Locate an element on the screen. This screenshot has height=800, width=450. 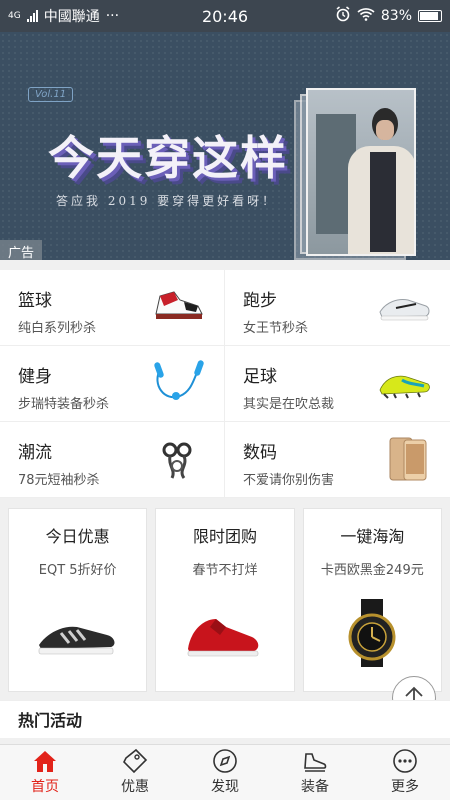
tab-more: 更多 is located at coordinates (405, 772).